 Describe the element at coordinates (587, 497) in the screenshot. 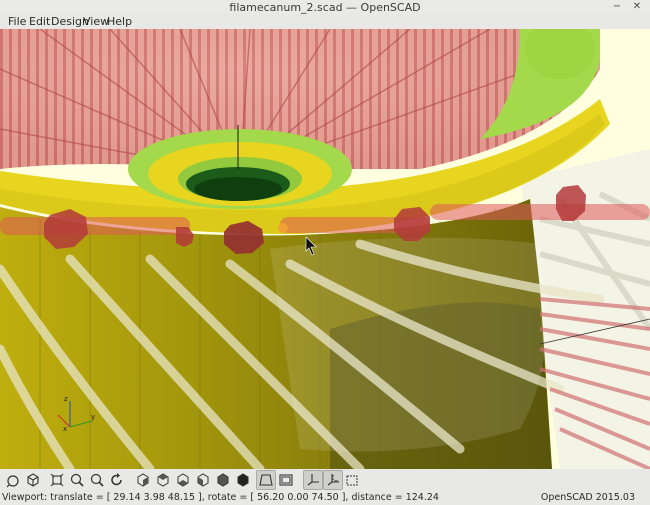

I see `version-label: OpenSCAD 2015.03` at that location.